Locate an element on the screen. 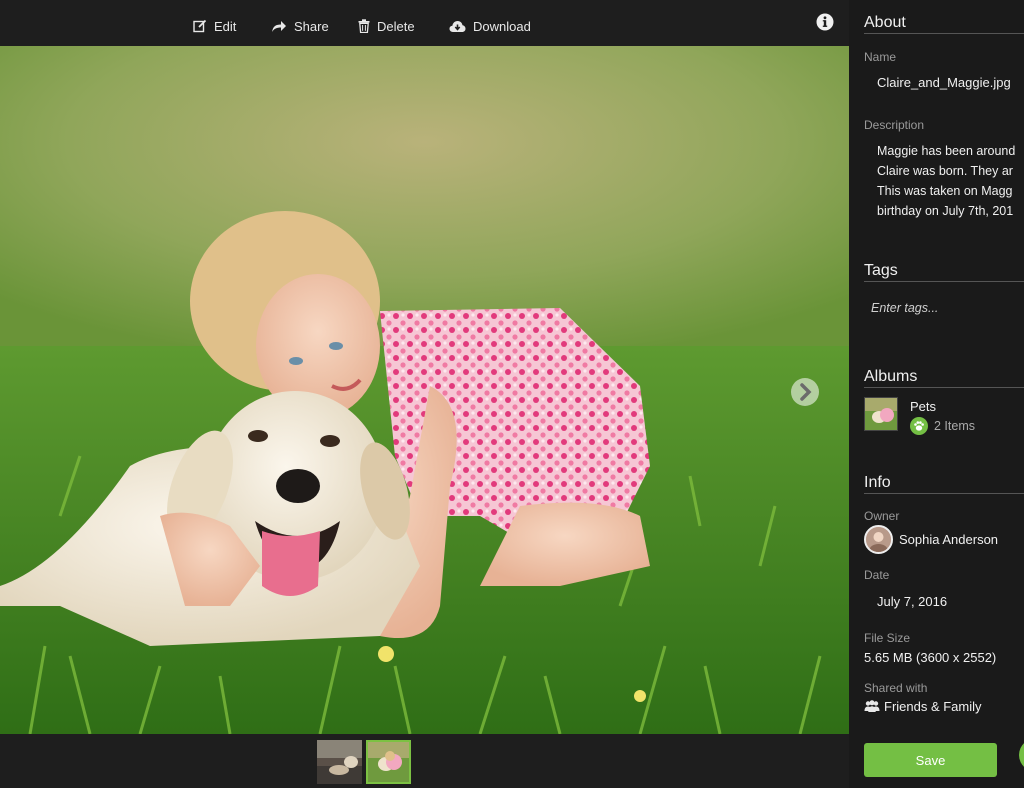 This screenshot has height=788, width=1024. filesize-label: File Size is located at coordinates (887, 638).